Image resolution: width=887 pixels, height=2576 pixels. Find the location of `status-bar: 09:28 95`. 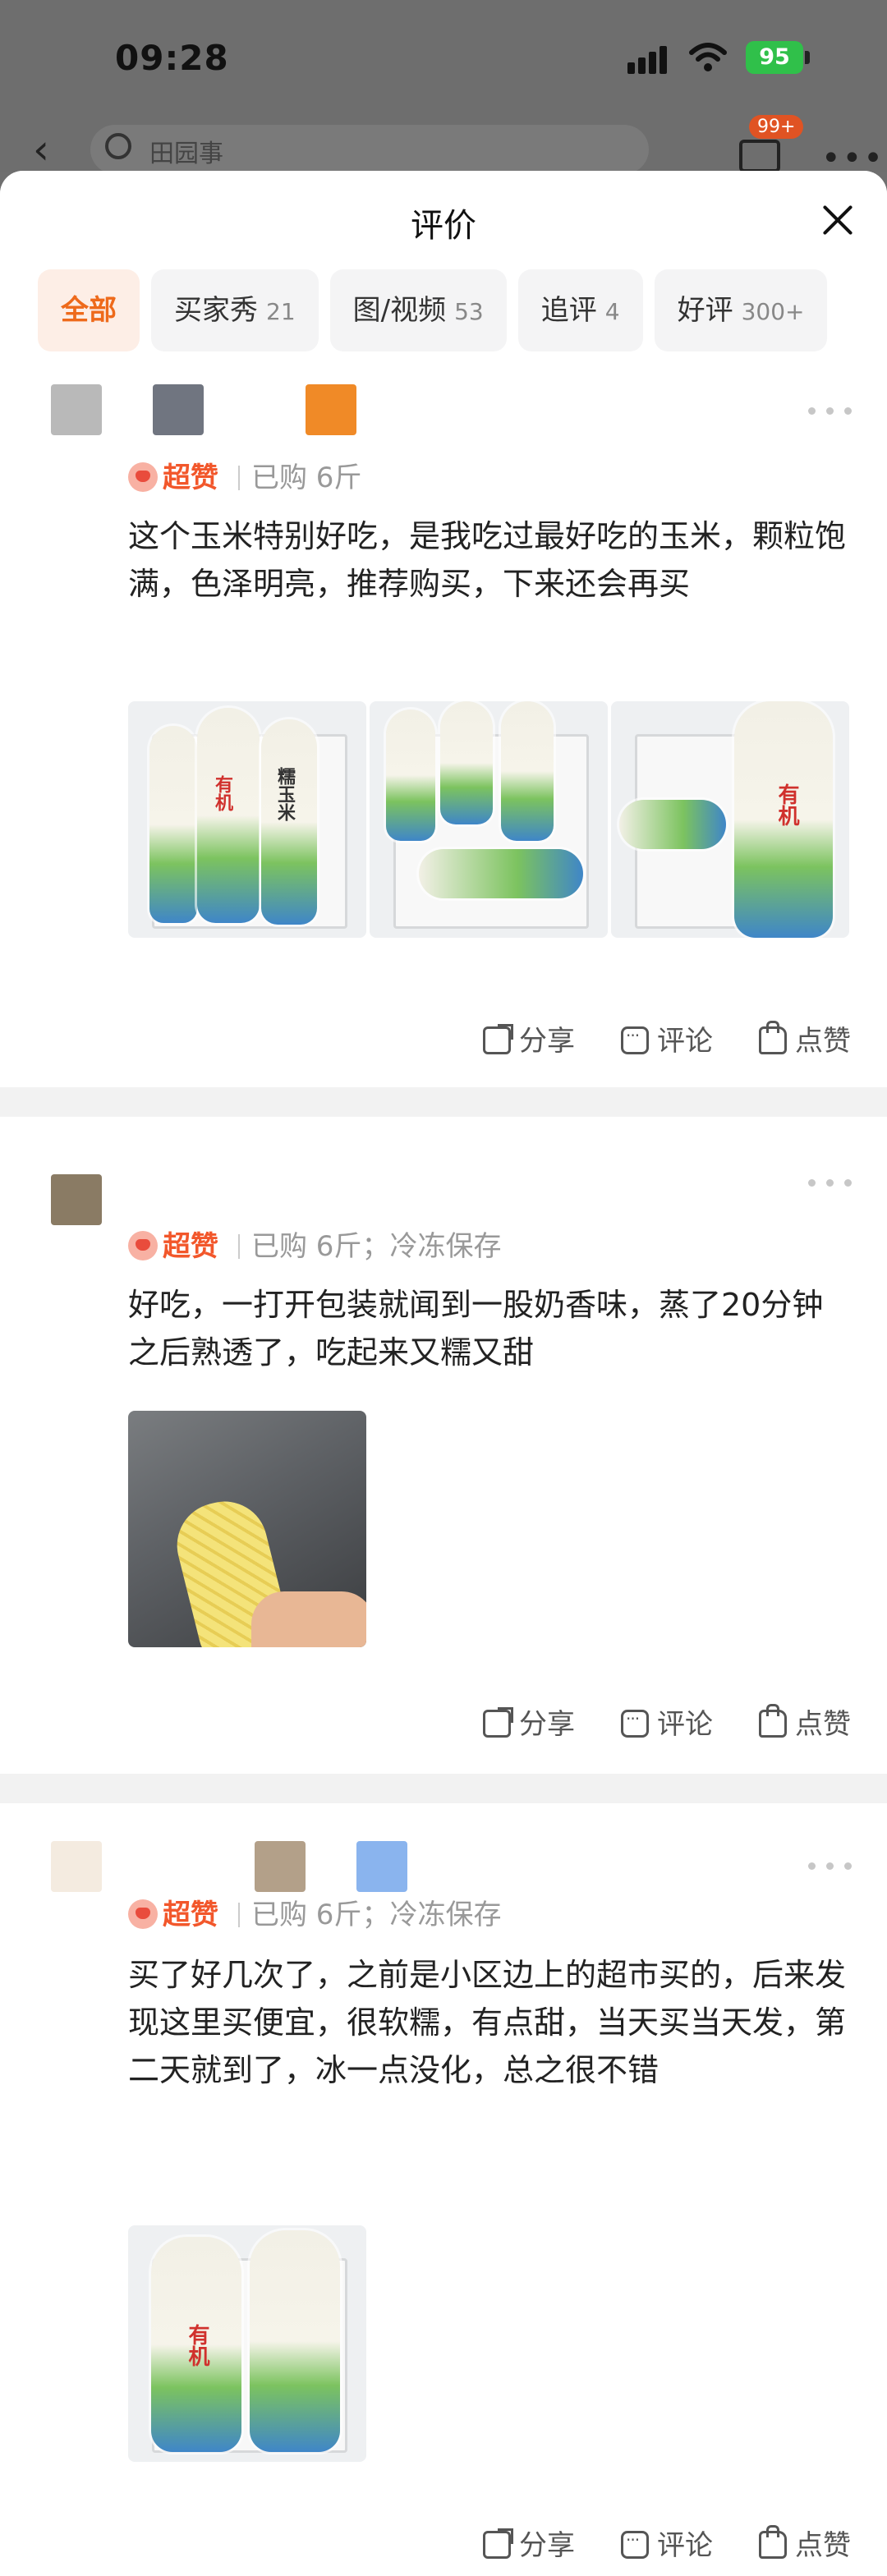

status-bar: 09:28 95 is located at coordinates (443, 57).